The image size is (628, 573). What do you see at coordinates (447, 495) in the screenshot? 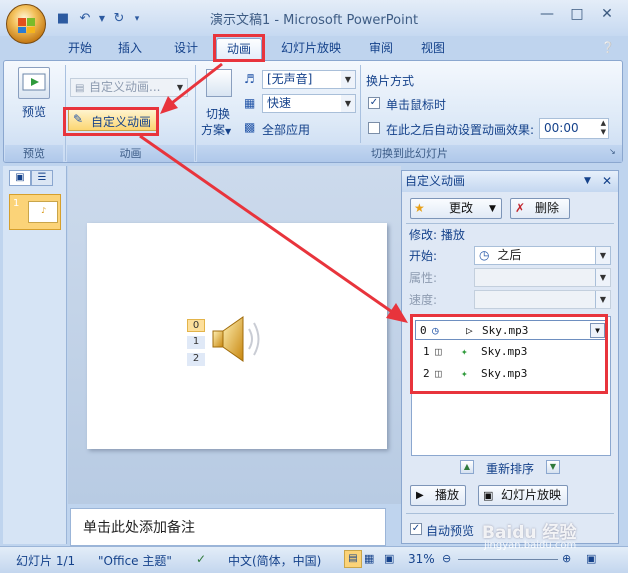
I see `play-label: 播放` at bounding box center [447, 495].